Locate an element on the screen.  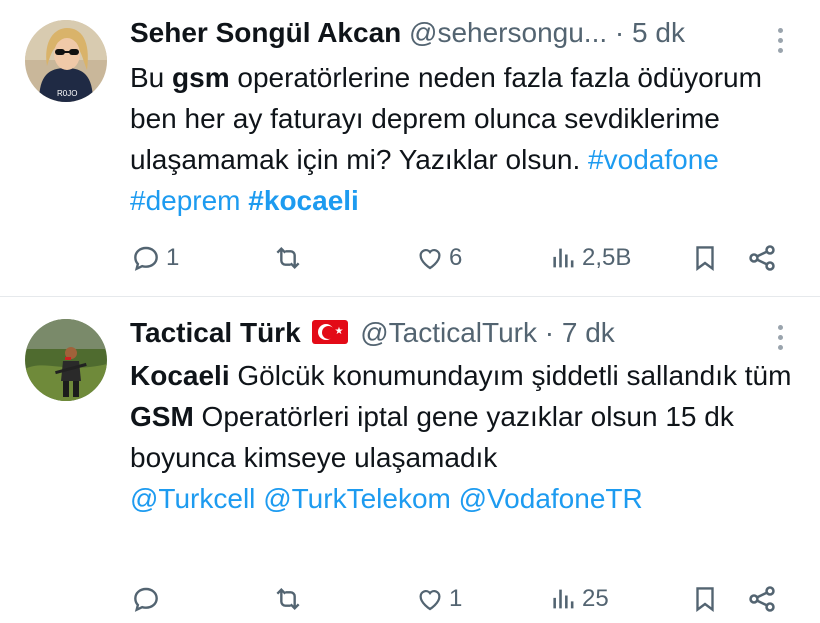
bold-text: gsm is located at coordinates (201, 77).